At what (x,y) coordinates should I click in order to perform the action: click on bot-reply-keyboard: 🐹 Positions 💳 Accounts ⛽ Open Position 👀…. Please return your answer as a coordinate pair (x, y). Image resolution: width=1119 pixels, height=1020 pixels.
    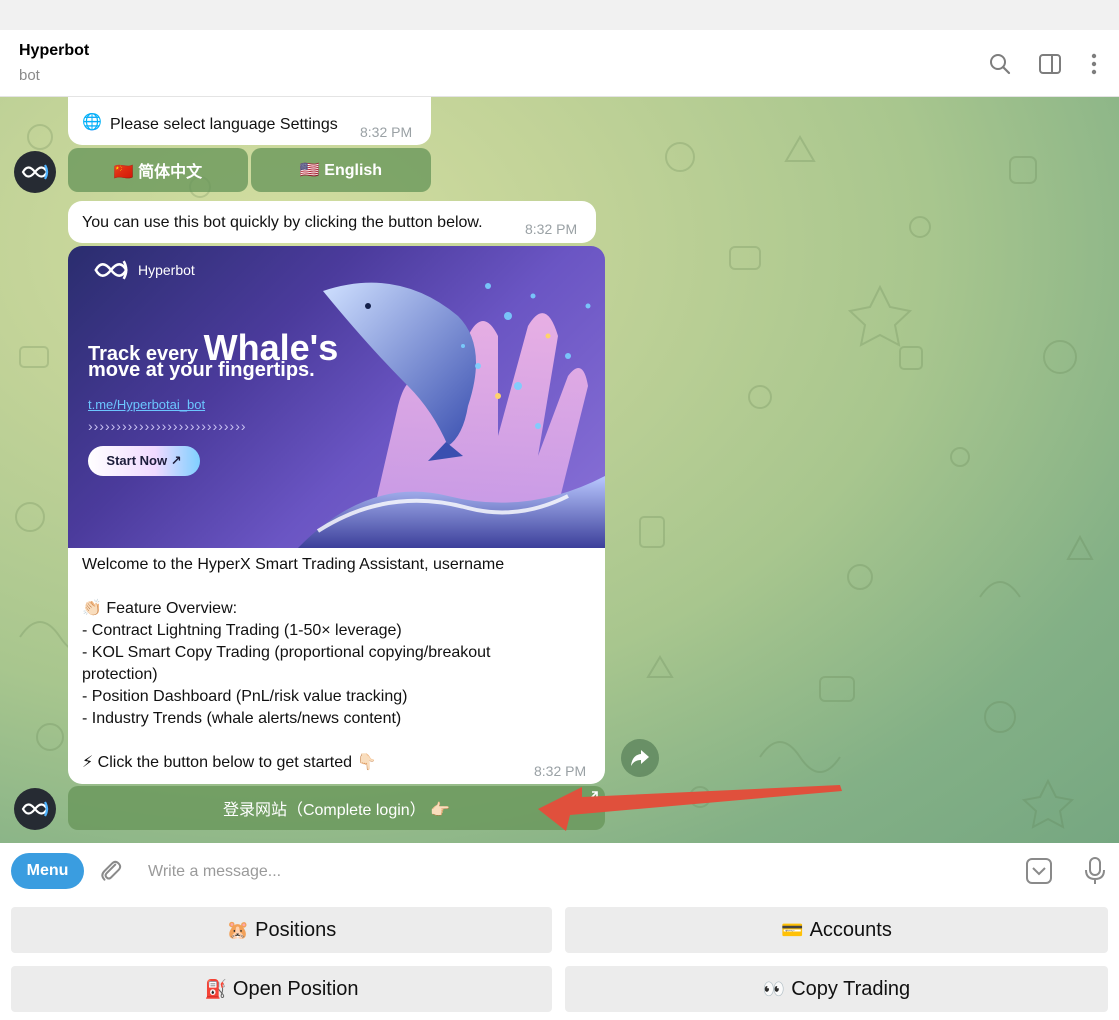
    Looking at the image, I should click on (559, 959).